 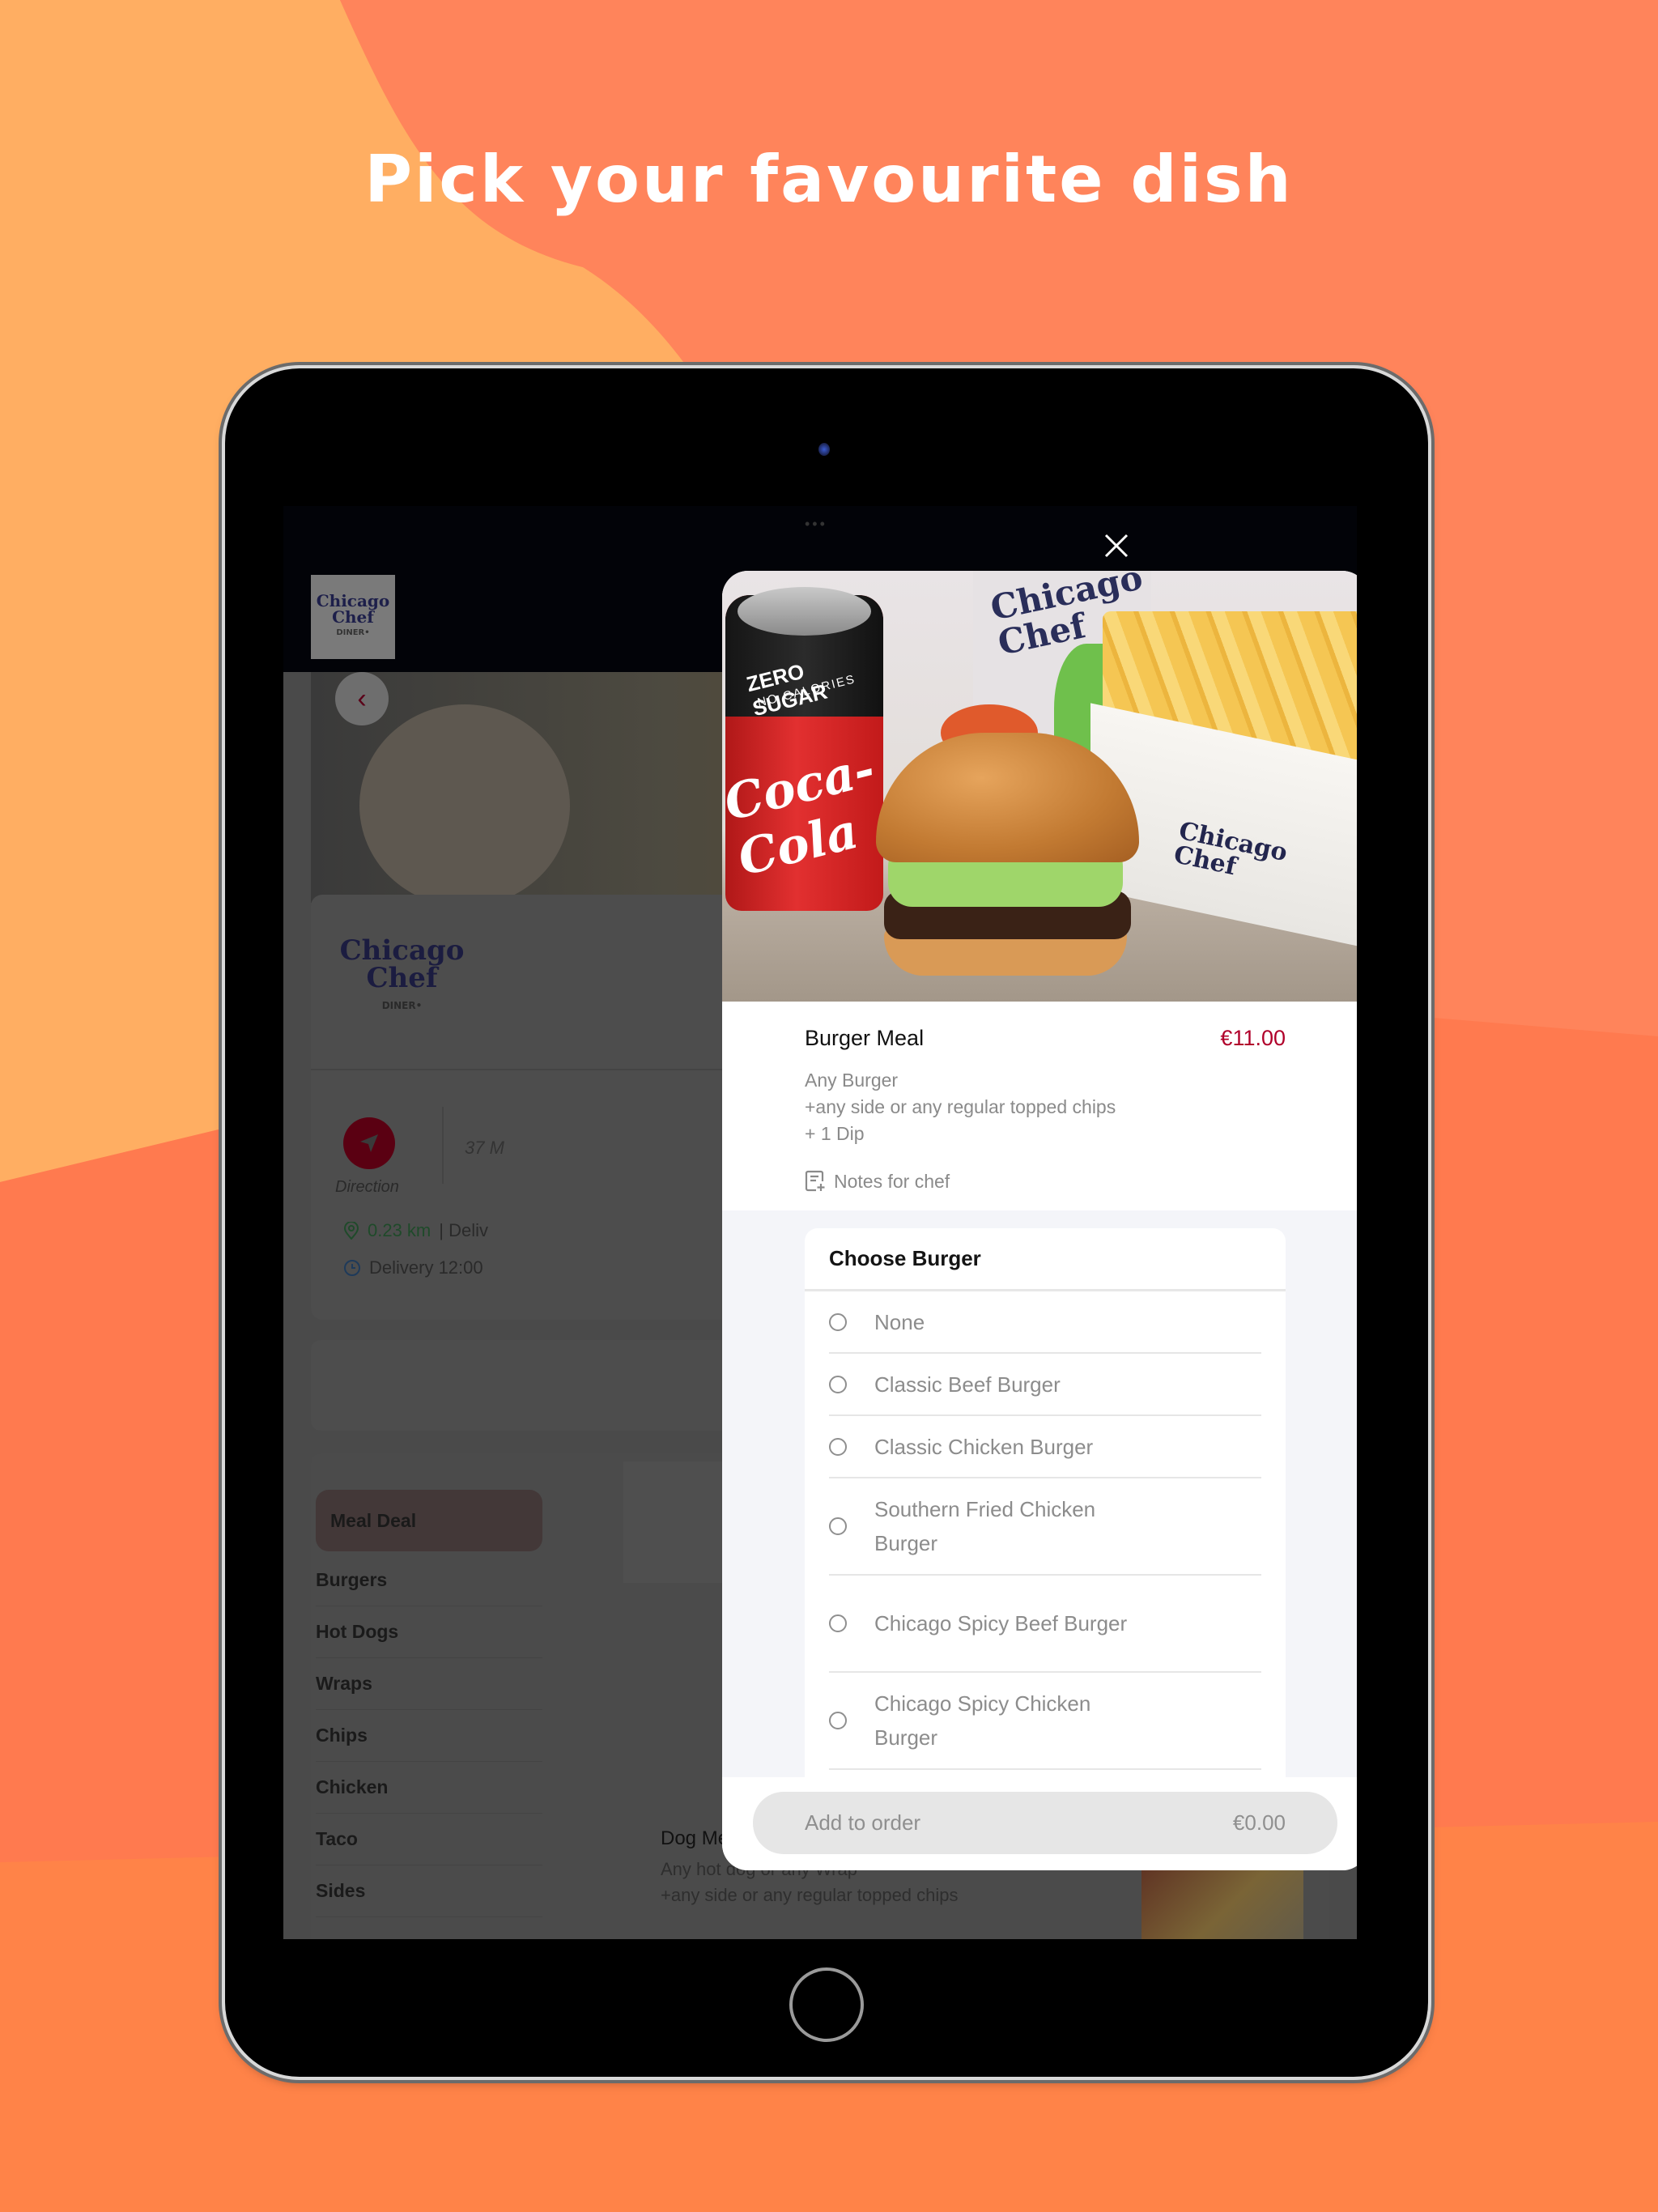 What do you see at coordinates (429, 1736) in the screenshot?
I see `category-item: Chips` at bounding box center [429, 1736].